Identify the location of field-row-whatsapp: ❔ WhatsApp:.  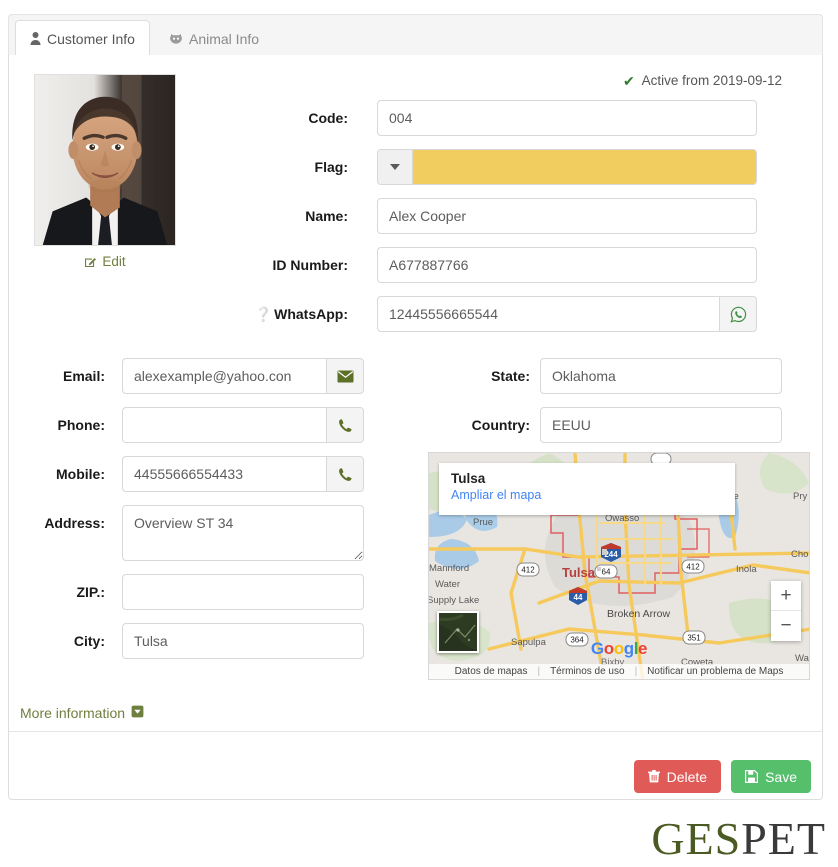
(407, 314).